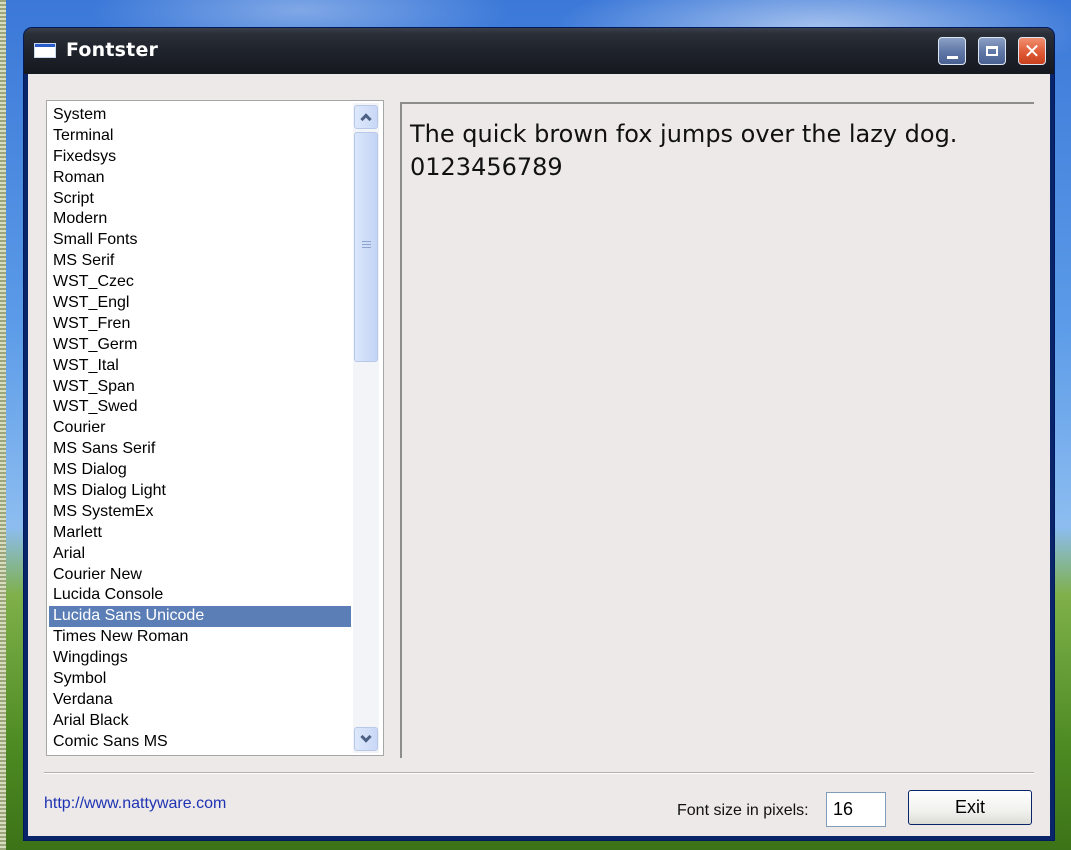 This screenshot has height=850, width=1071. I want to click on list-item: MS Sans Serif, so click(200, 449).